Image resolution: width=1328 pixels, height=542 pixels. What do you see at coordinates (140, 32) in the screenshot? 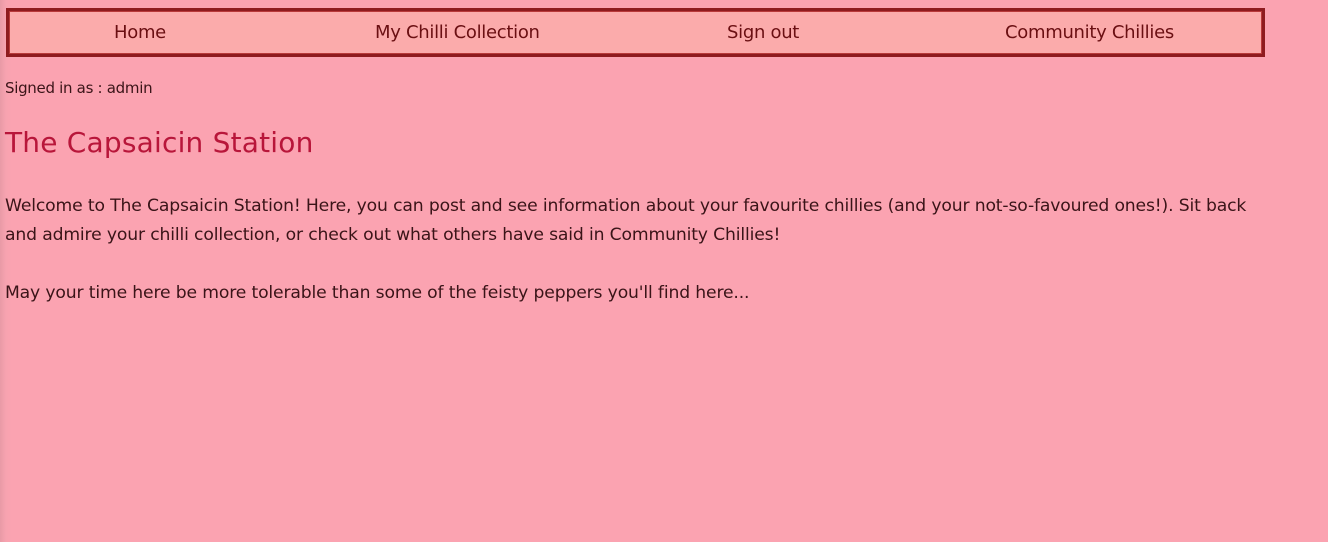
I see `nav-home-link: Home` at bounding box center [140, 32].